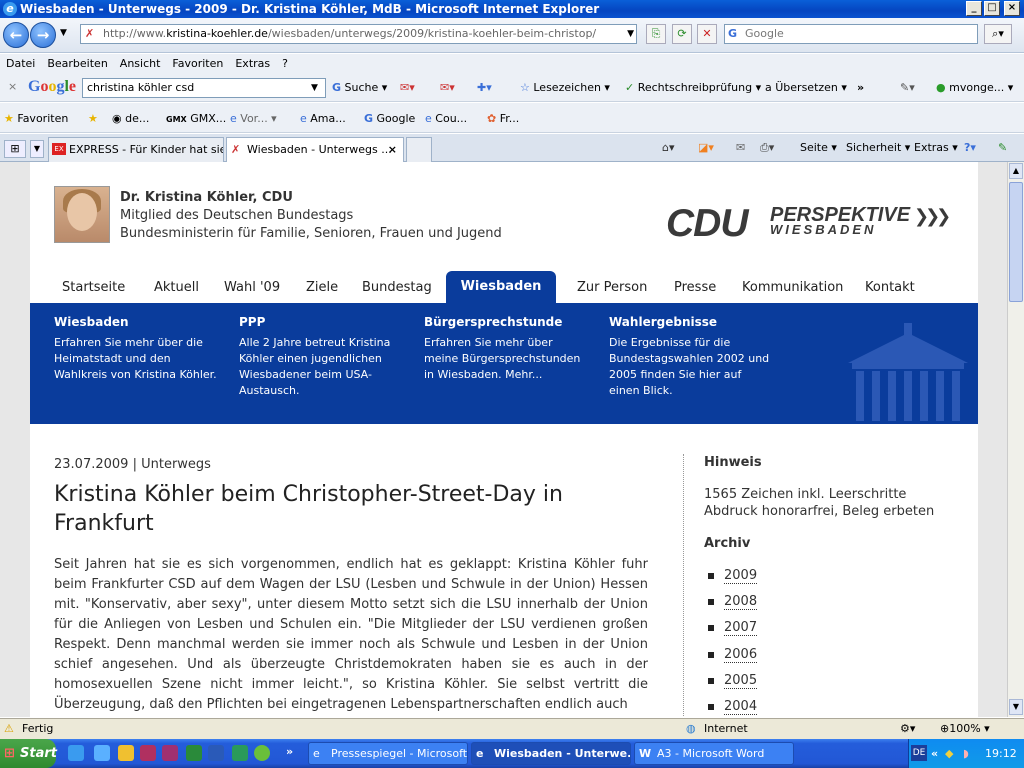 The image size is (1024, 768). What do you see at coordinates (907, 729) in the screenshot?
I see `protected-mode-icon: ⚙▾` at bounding box center [907, 729].